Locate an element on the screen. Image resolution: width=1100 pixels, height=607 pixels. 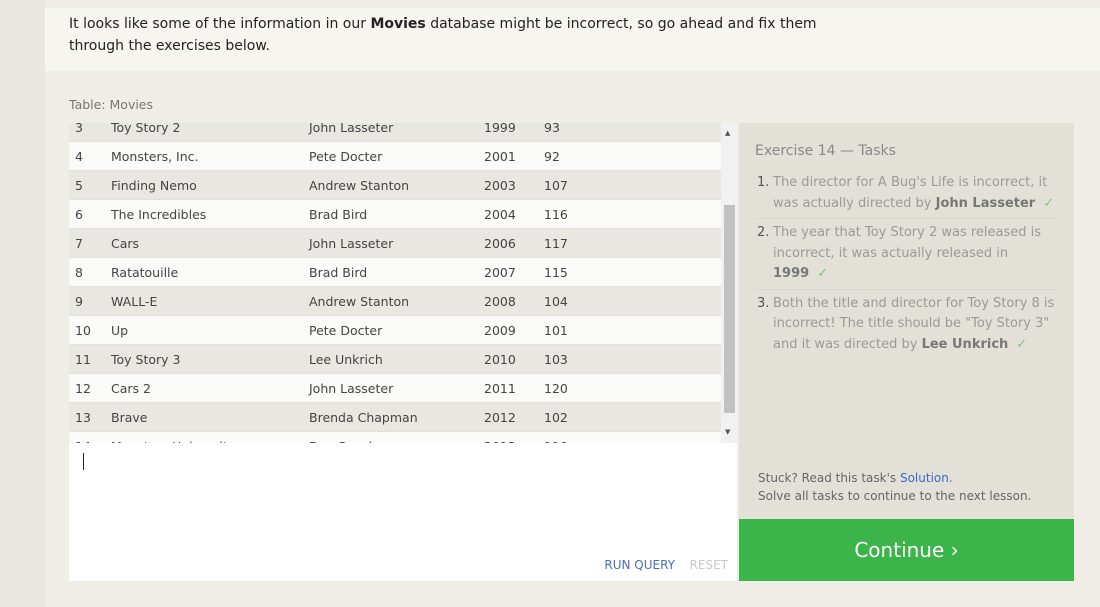
table-cell: 8 is located at coordinates (79, 272).